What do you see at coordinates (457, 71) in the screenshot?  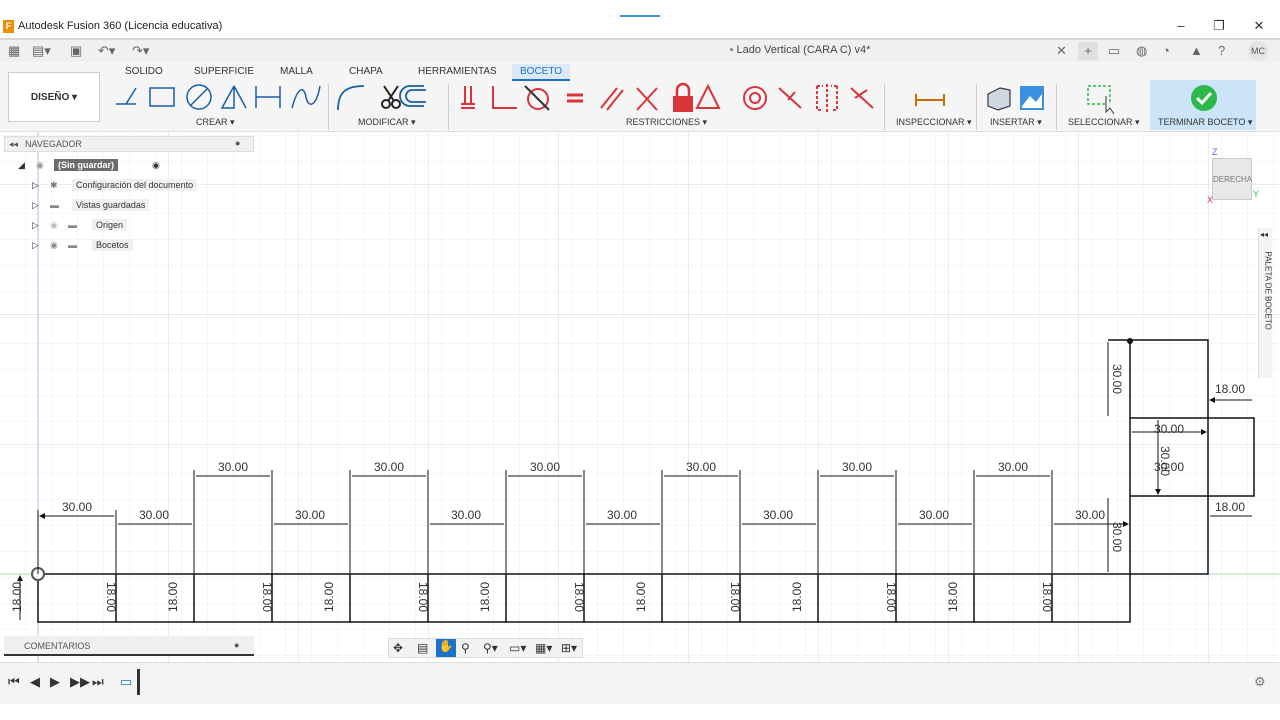 I see `tab-herramientas: HERRAMIENTAS` at bounding box center [457, 71].